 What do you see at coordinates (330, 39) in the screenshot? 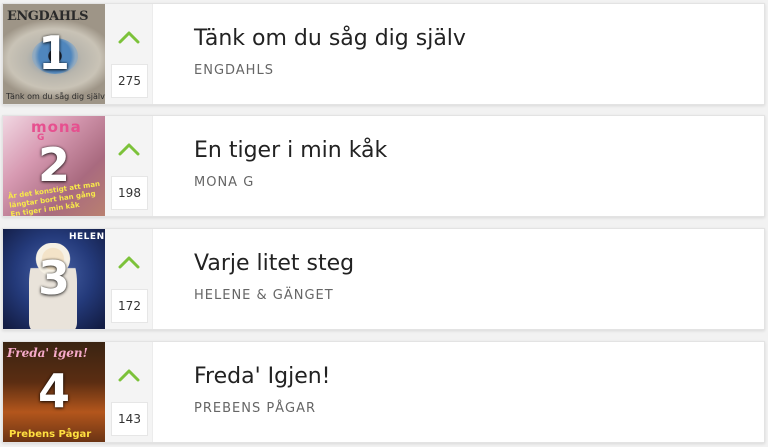
I see `song-title: Tänk om du såg dig själv` at bounding box center [330, 39].